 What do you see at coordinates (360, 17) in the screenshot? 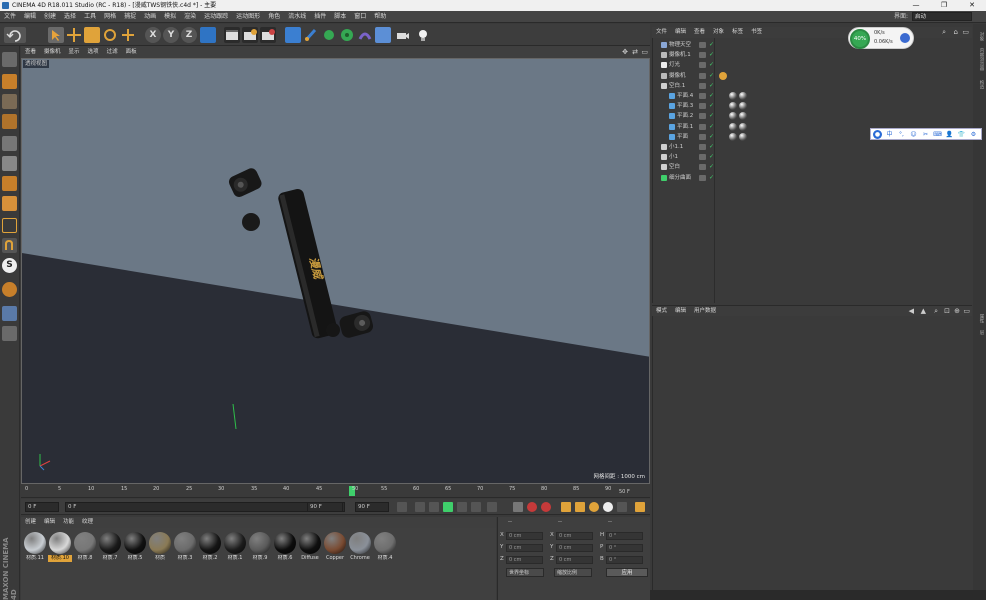
I see `menu-window: 窗口` at bounding box center [360, 17].